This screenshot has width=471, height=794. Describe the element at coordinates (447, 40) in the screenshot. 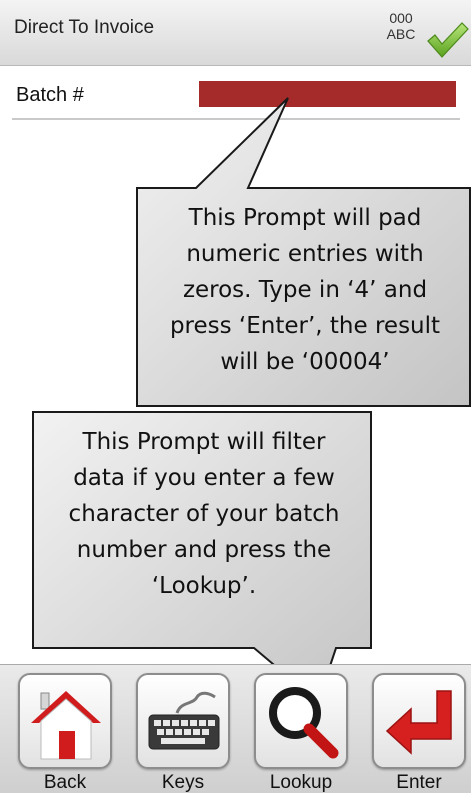

I see `checkmark-icon` at that location.